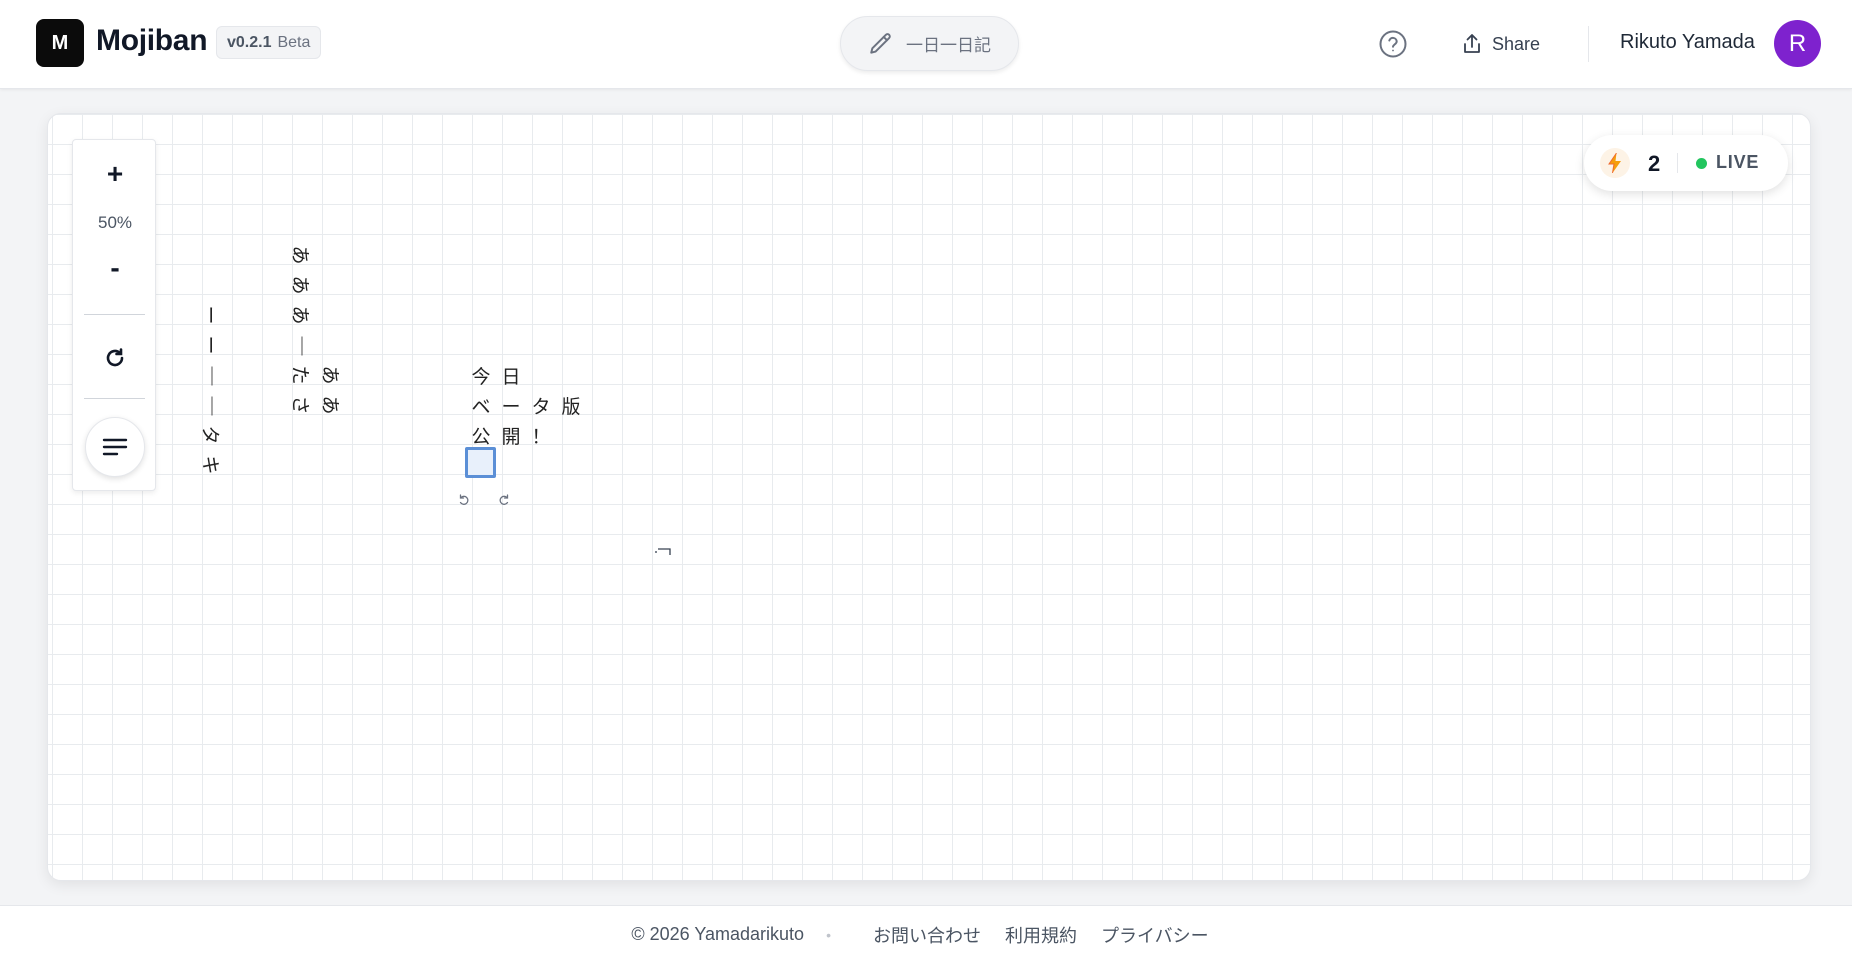 This screenshot has height=963, width=1852. Describe the element at coordinates (481, 435) in the screenshot. I see `grid-char: 公` at that location.